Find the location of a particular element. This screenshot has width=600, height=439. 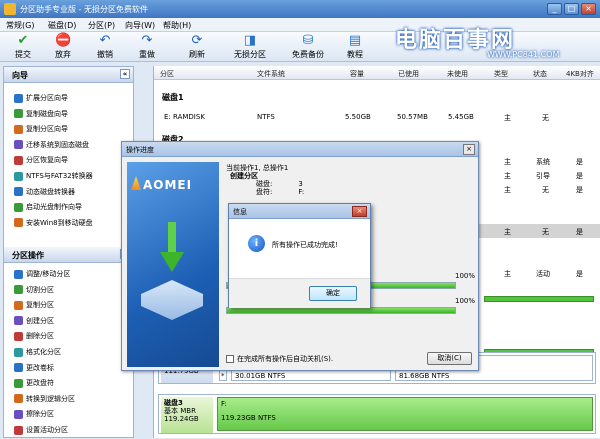

wizard-item-label: NTFS与FAT32转换器 is located at coordinates (59, 176).